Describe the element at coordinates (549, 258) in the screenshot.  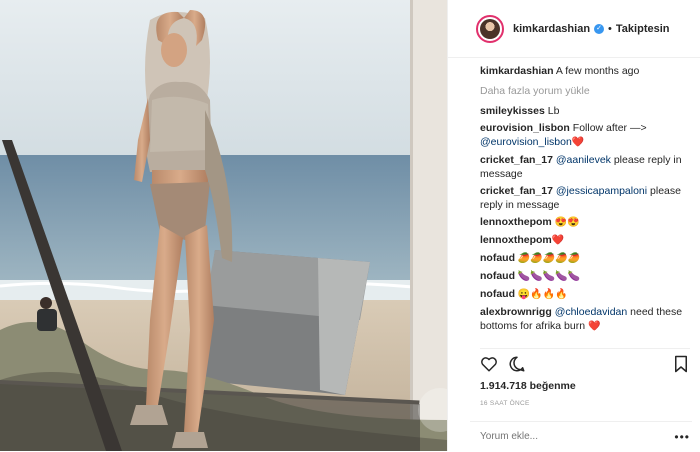
I see `comment-emoji: 🥭🥭🥭🥭🥭` at that location.